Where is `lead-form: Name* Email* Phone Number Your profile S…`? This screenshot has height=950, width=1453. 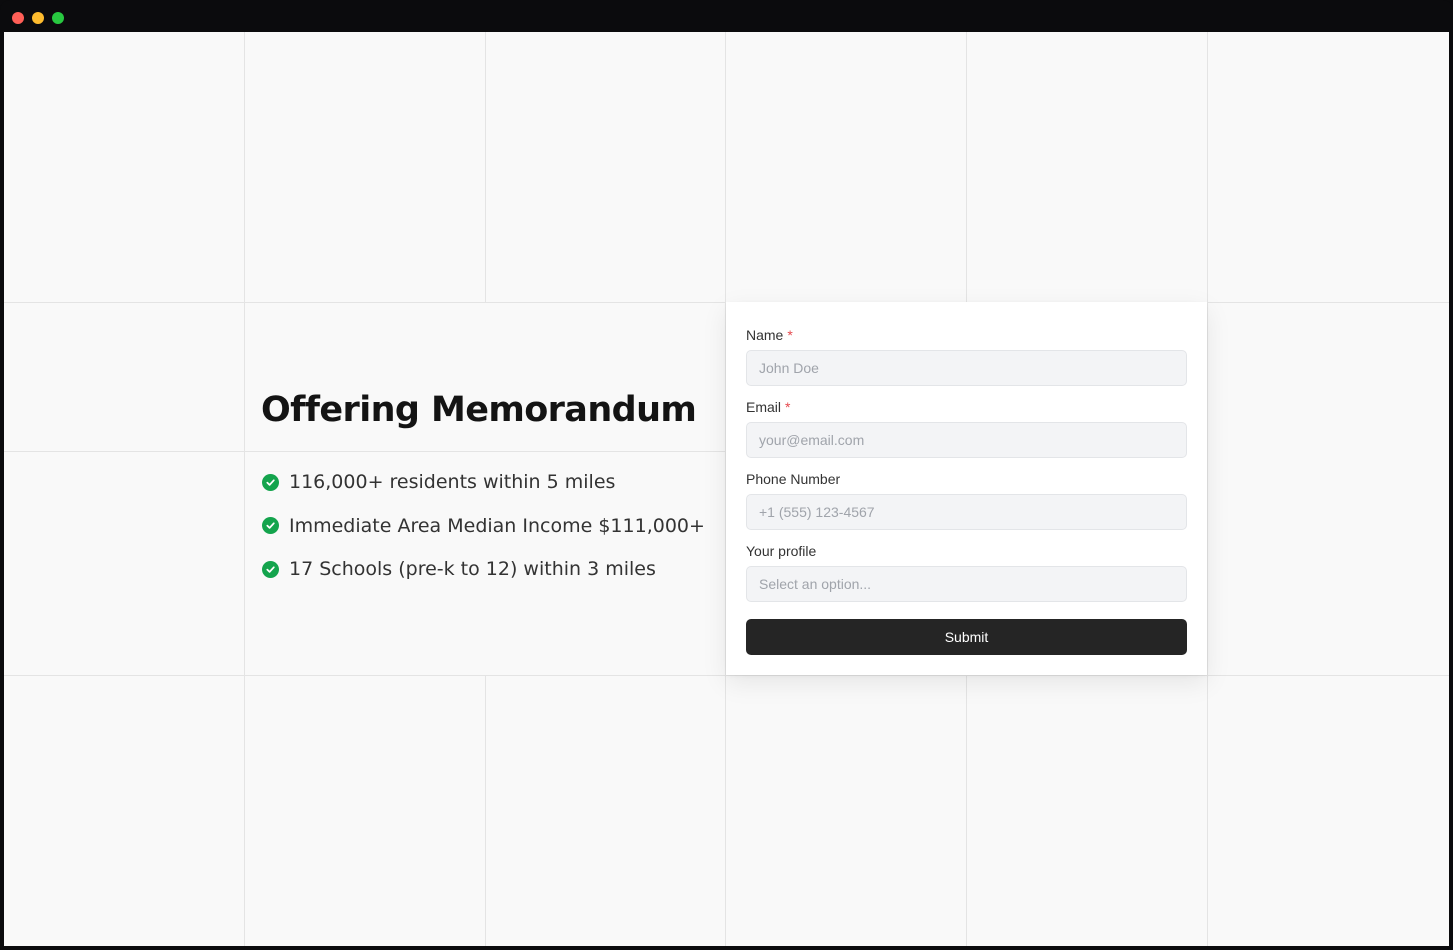 lead-form: Name* Email* Phone Number Your profile S… is located at coordinates (966, 488).